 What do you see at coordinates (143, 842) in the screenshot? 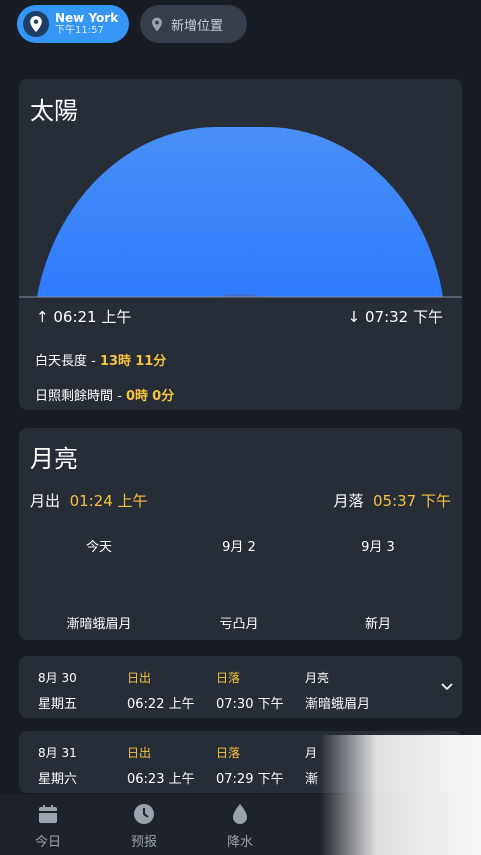
I see `nav-forecast-label: 预报` at bounding box center [143, 842].